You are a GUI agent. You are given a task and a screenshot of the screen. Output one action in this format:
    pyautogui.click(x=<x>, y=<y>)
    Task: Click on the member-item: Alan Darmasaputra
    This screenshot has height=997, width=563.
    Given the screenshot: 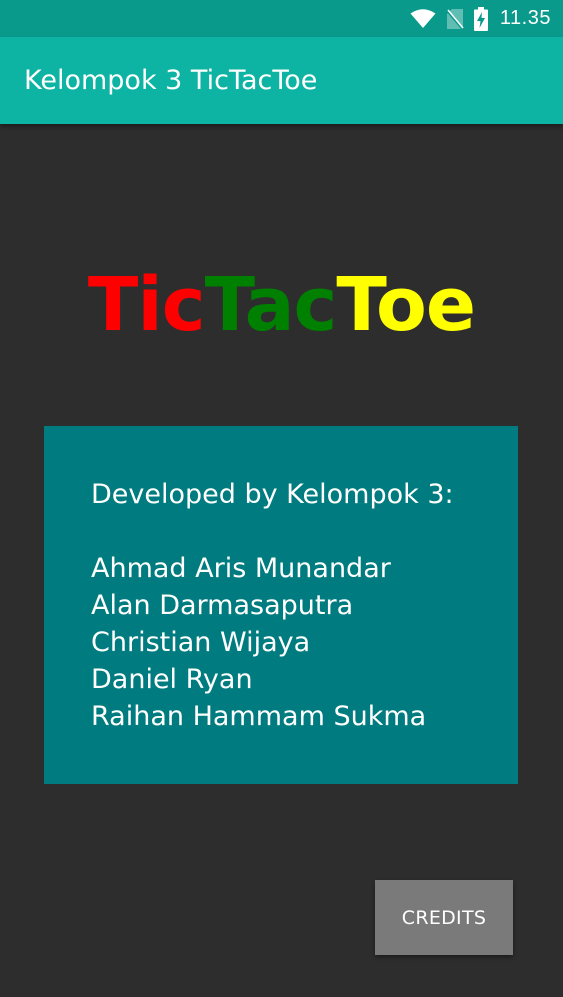 What is the action you would take?
    pyautogui.click(x=222, y=605)
    